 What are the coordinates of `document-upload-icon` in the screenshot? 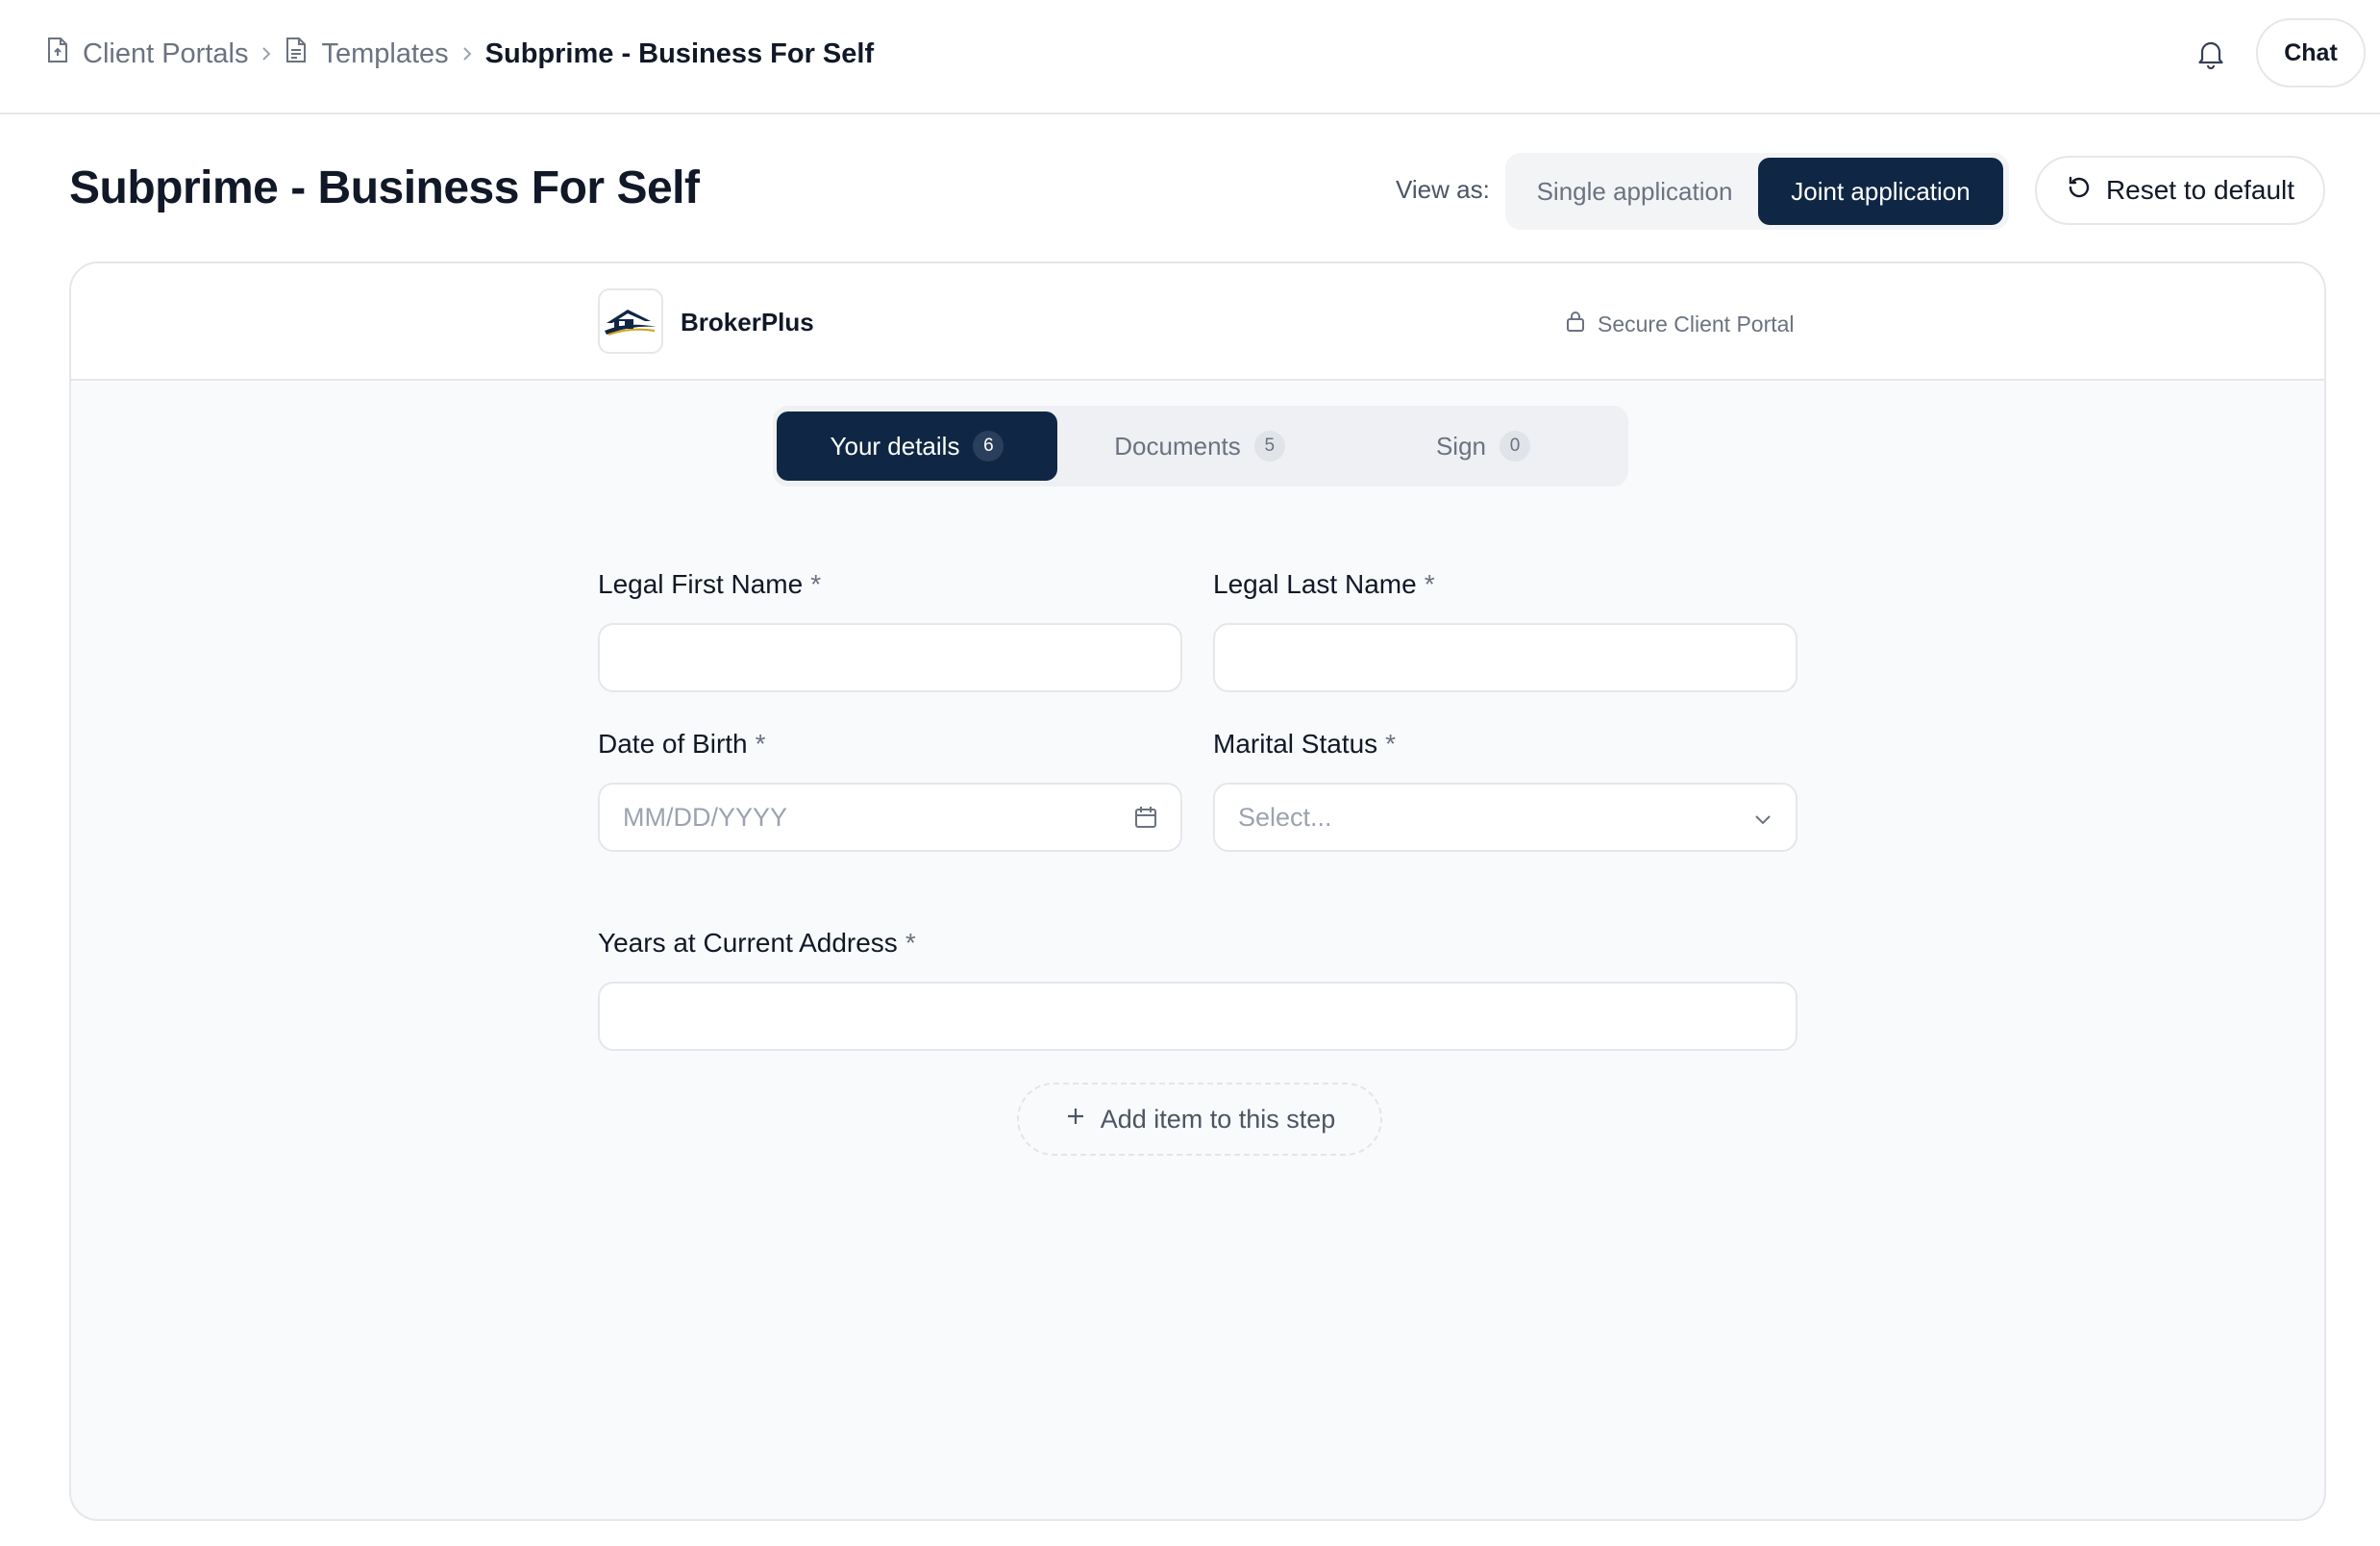 It's located at (58, 54).